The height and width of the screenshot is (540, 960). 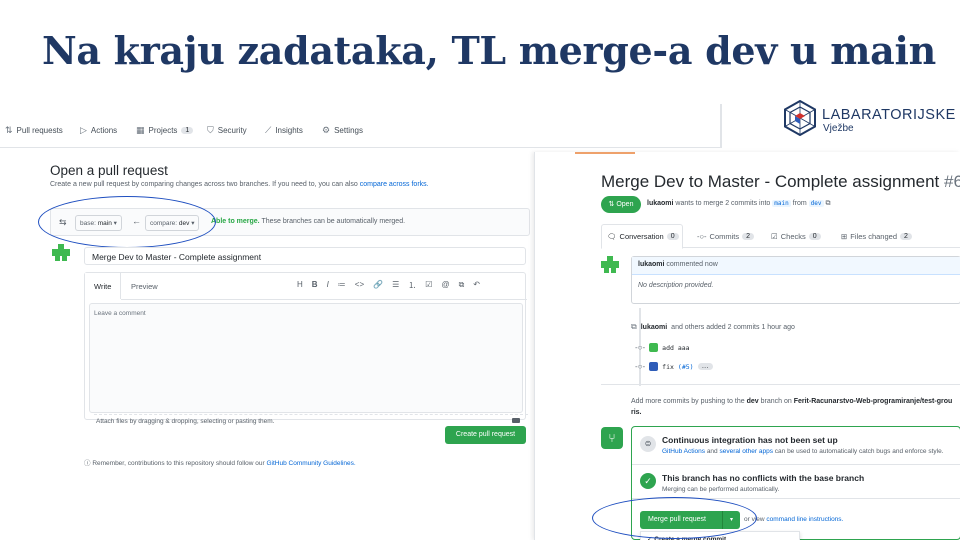 I want to click on tab-write: Write, so click(x=103, y=286).